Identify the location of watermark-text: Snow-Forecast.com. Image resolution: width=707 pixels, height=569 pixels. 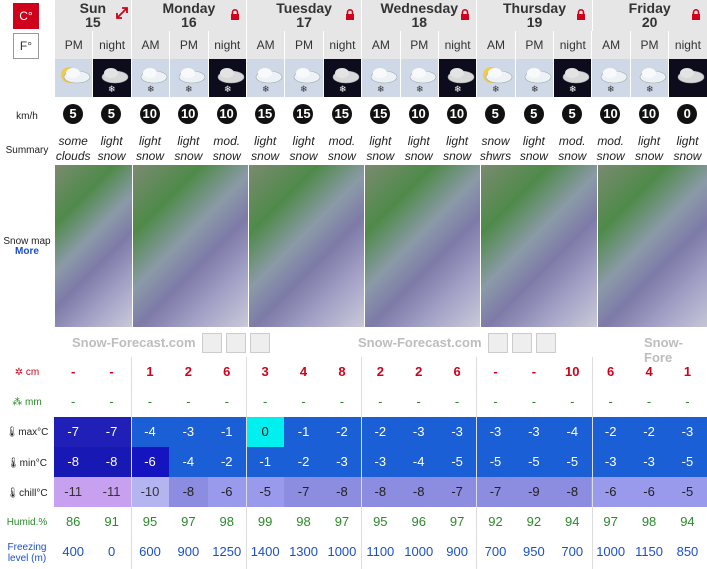
(420, 342).